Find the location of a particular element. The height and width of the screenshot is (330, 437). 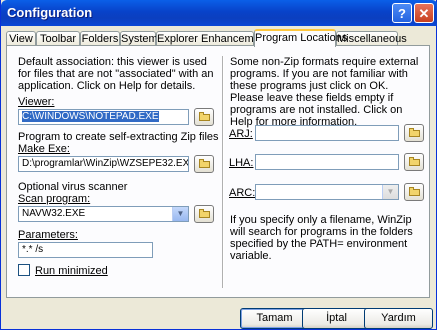

lha-field is located at coordinates (327, 162).